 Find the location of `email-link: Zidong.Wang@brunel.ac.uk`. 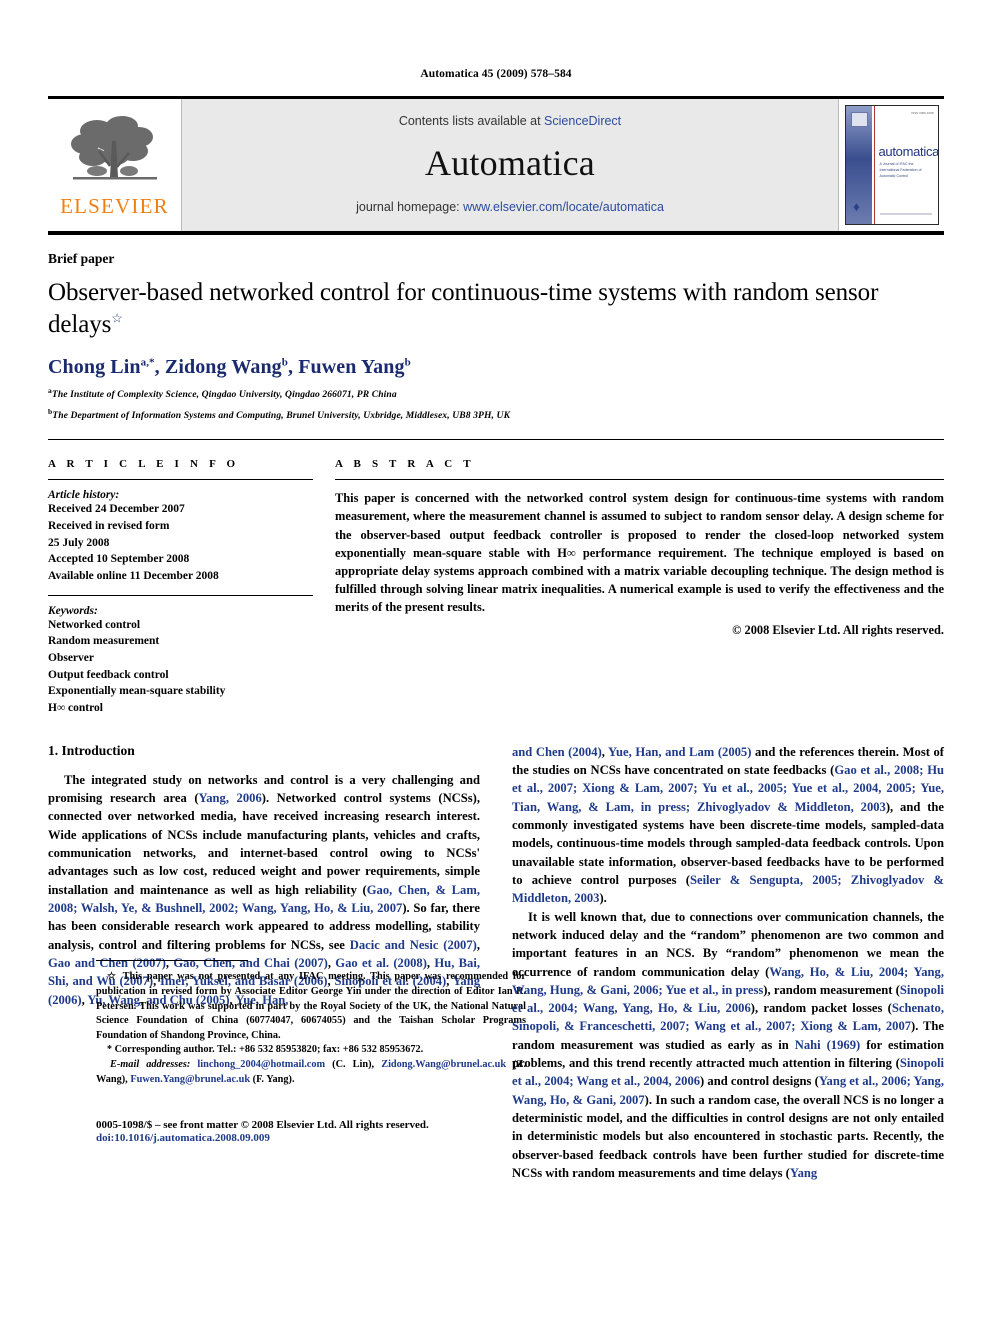

email-link: Zidong.Wang@brunel.ac.uk is located at coordinates (443, 1064).